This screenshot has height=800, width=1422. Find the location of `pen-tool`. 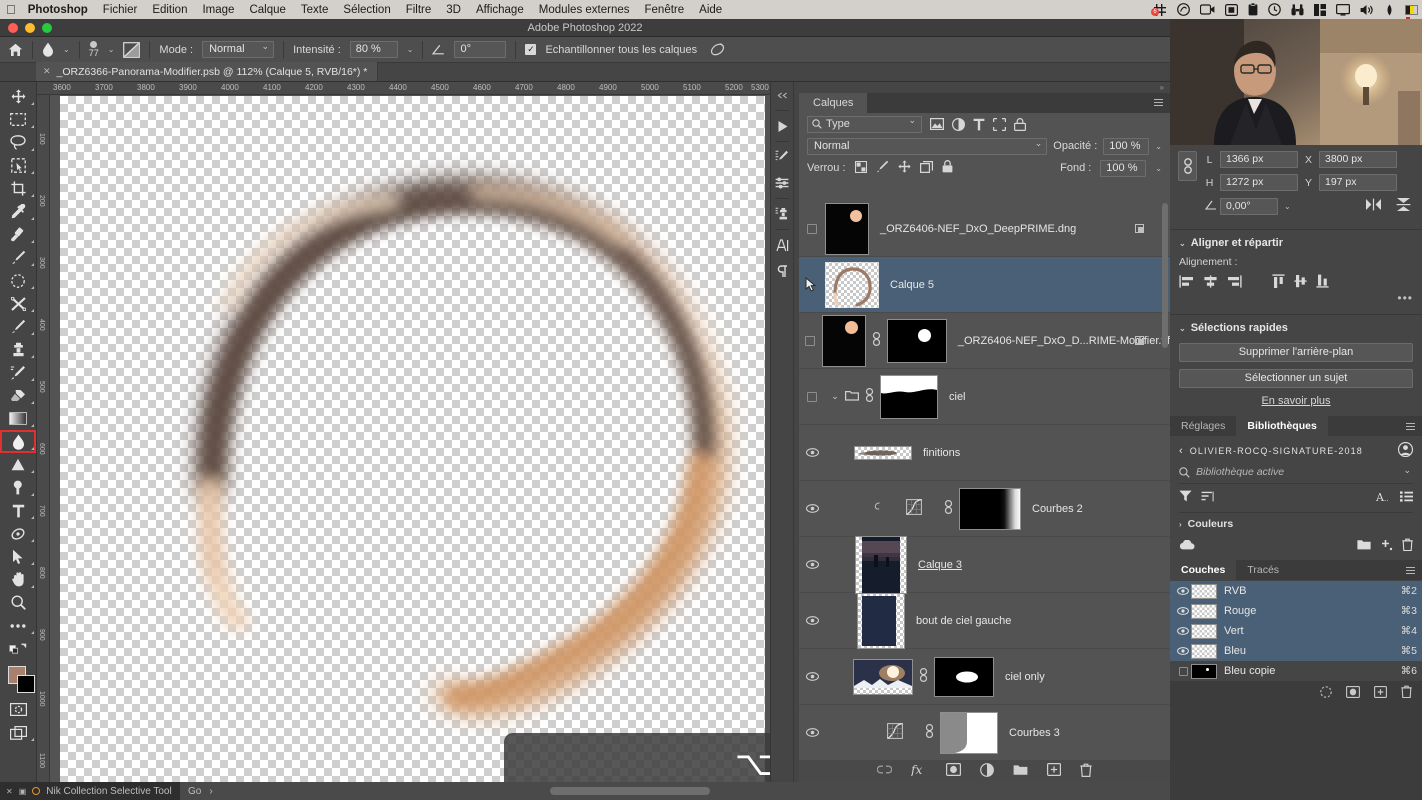

pen-tool is located at coordinates (18, 487).